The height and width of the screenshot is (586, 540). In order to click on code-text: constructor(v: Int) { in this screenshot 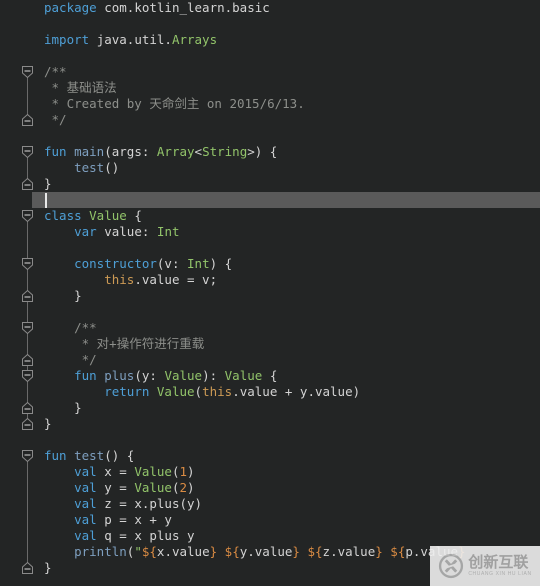, I will do `click(138, 264)`.